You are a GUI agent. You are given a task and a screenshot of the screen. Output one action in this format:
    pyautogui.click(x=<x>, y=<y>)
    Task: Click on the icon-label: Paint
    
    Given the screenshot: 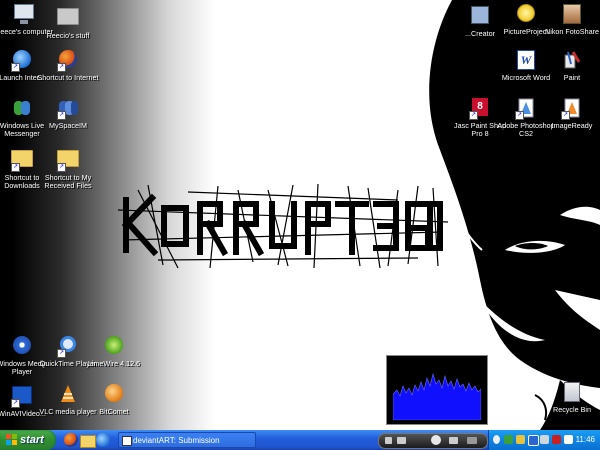 What is the action you would take?
    pyautogui.click(x=572, y=77)
    